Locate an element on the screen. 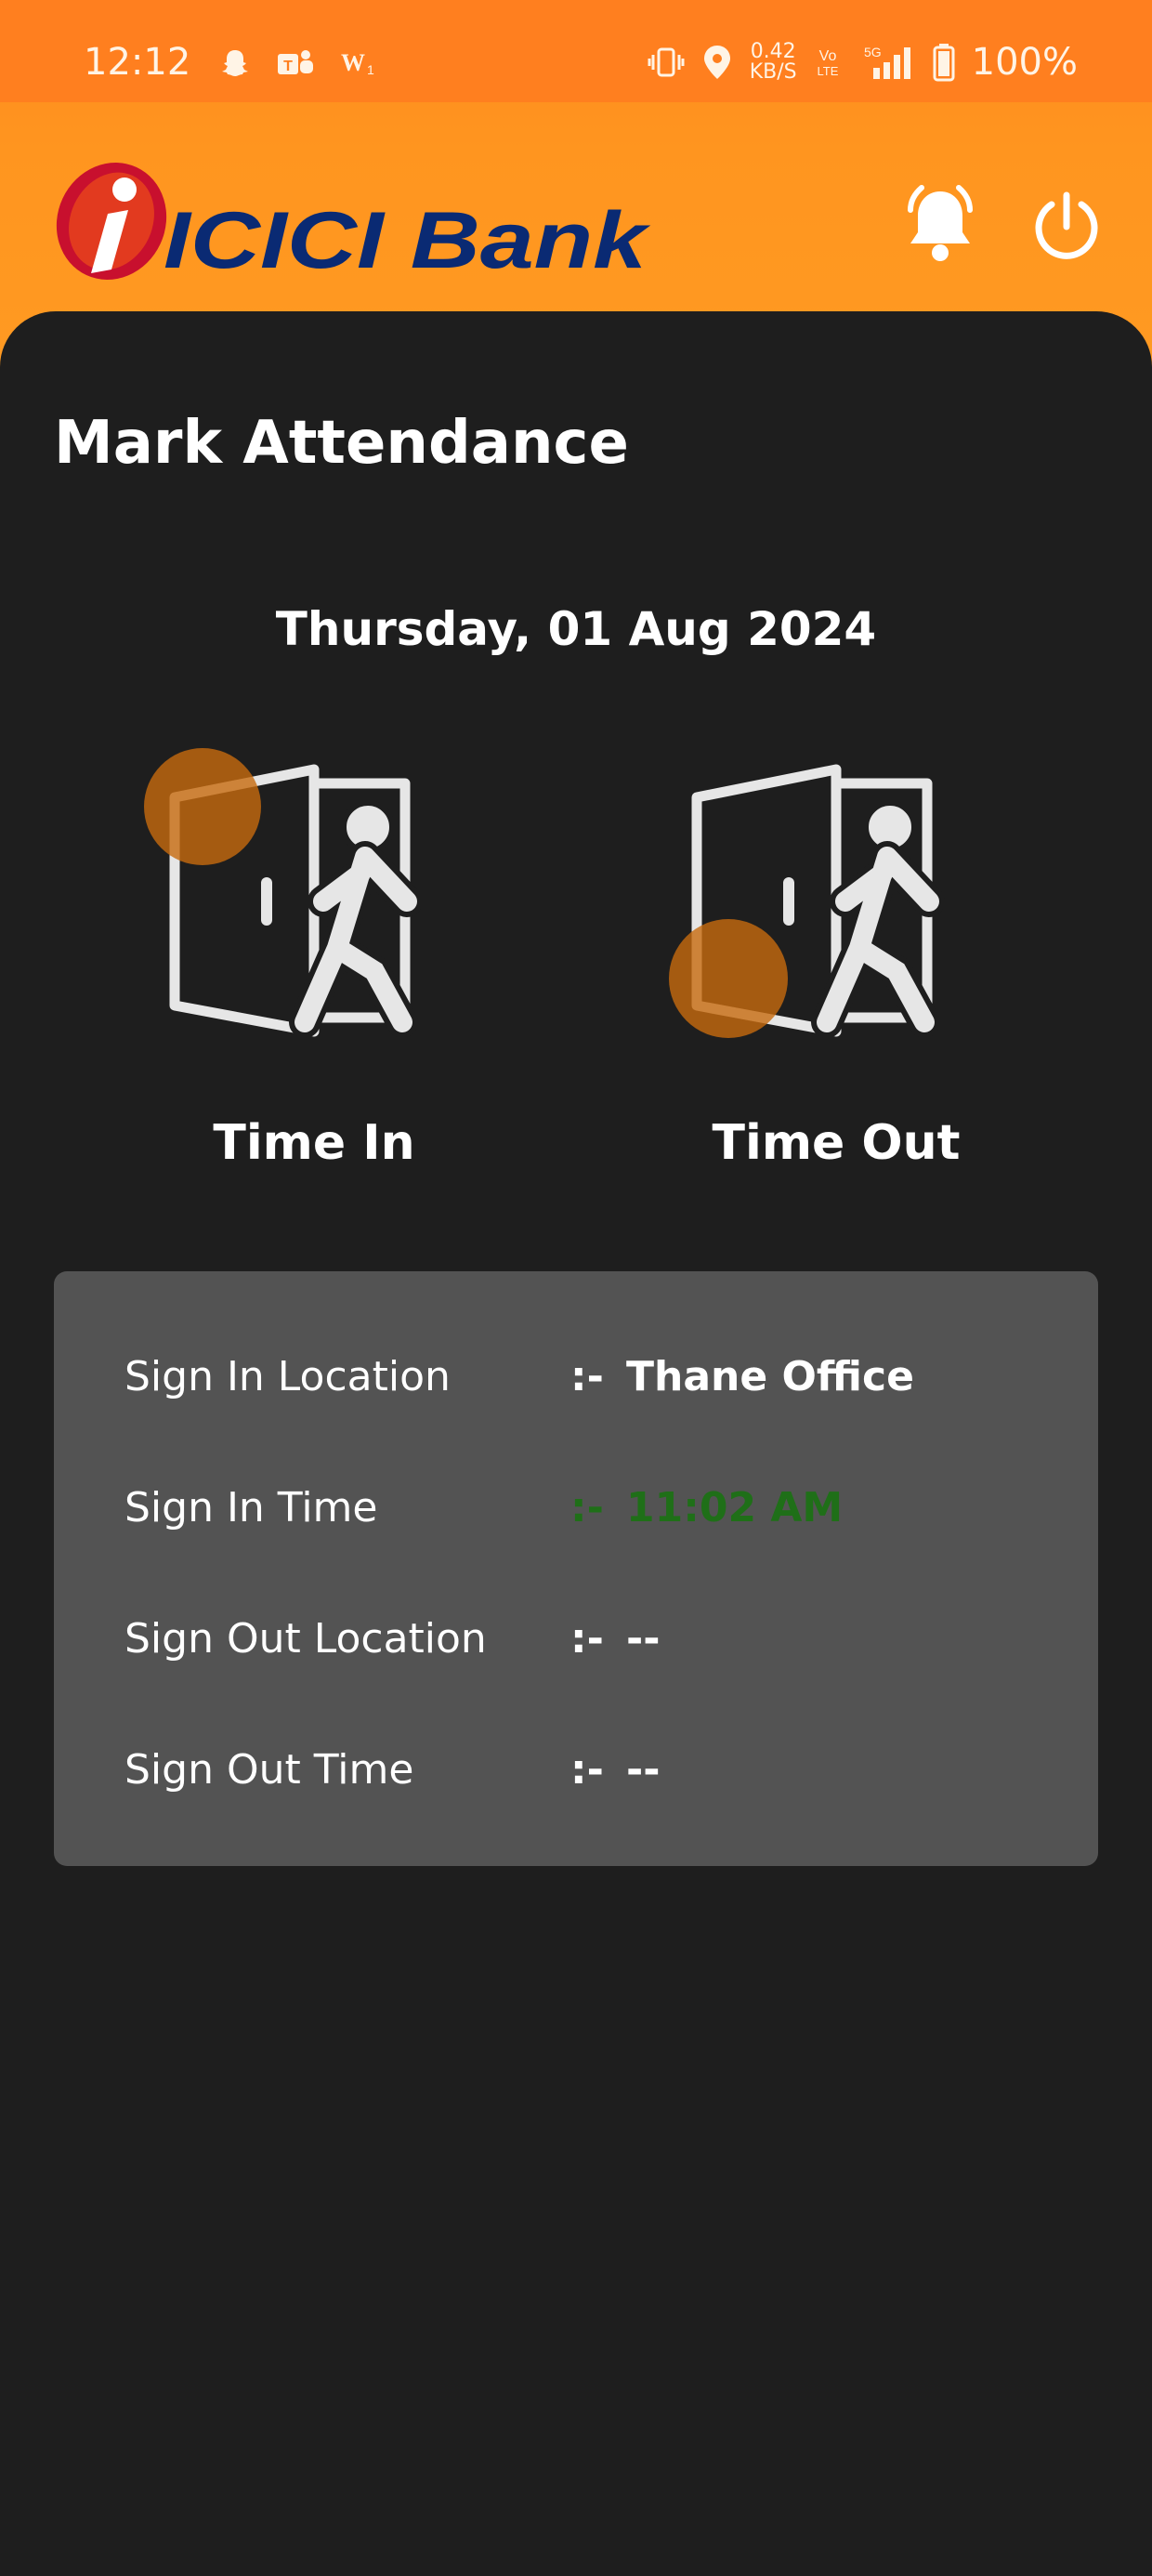 This screenshot has width=1152, height=2576. icici-bank-logo: ICICI Bank is located at coordinates (353, 224).